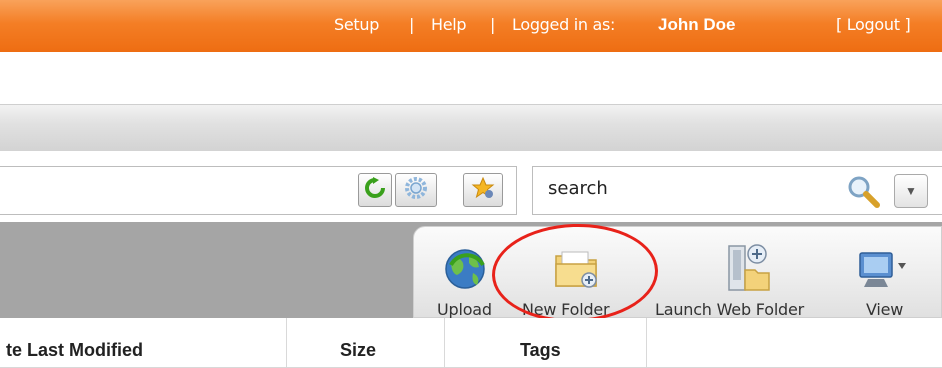 The image size is (942, 368). What do you see at coordinates (540, 350) in the screenshot?
I see `column-label-tags: Tags` at bounding box center [540, 350].